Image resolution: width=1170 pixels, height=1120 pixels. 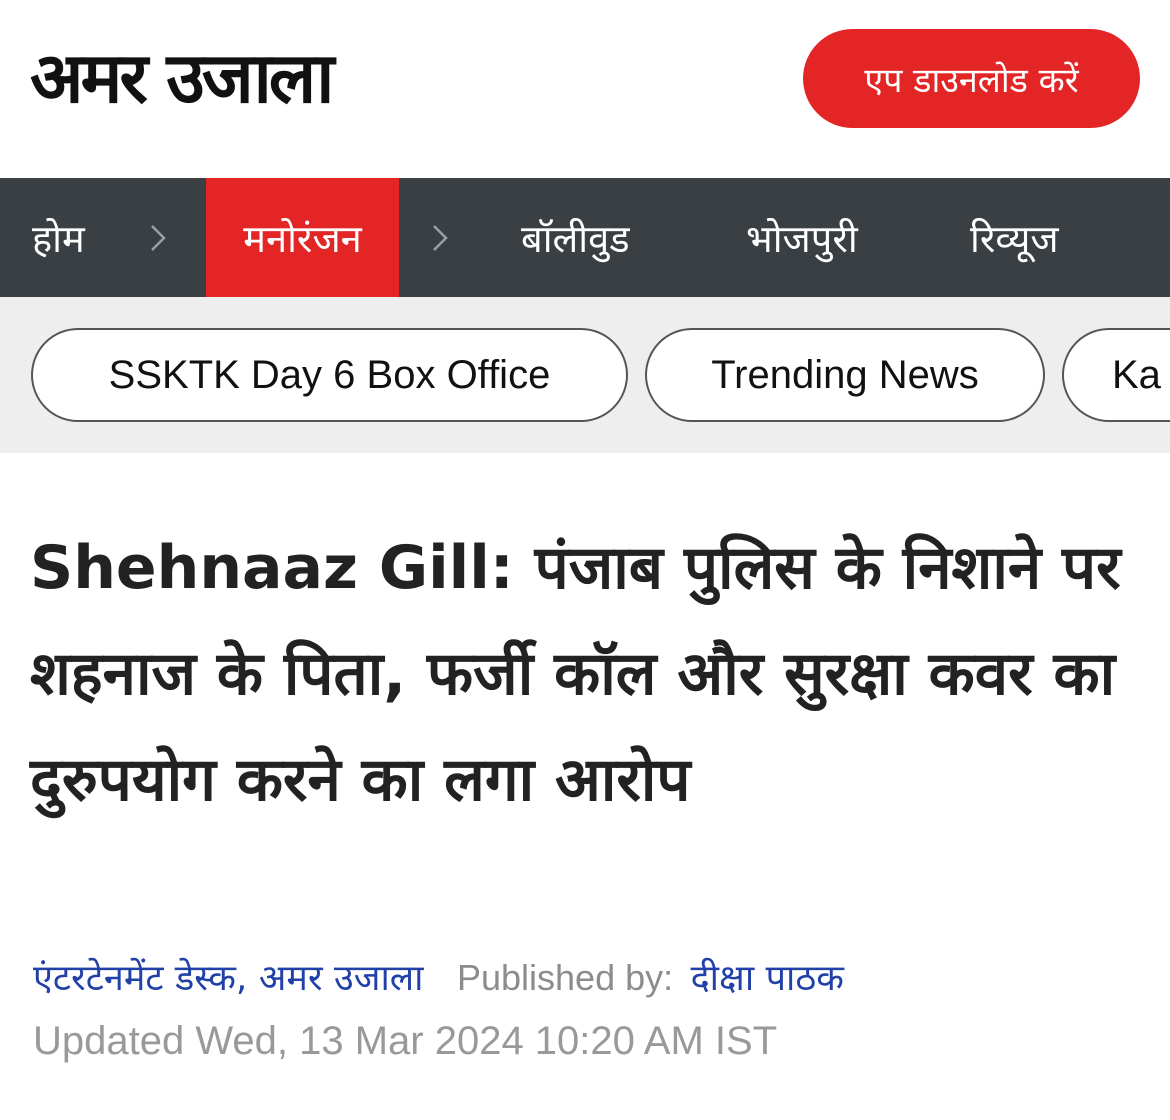 I want to click on chip-trending-news: Trending News, so click(x=845, y=375).